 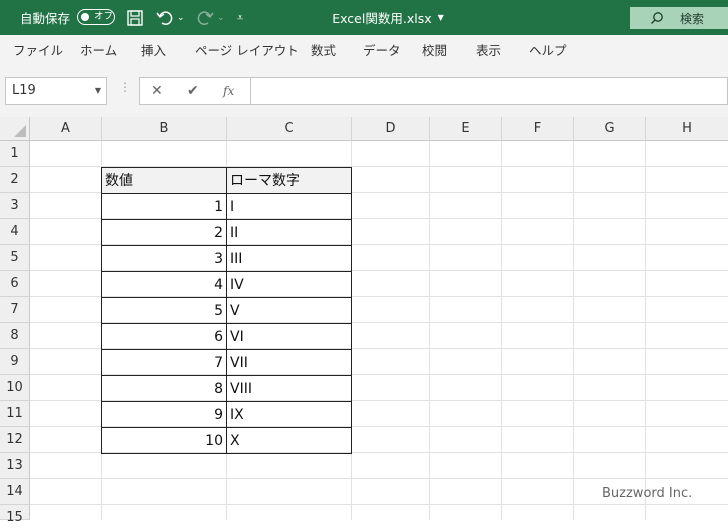 I want to click on column-header-e: E, so click(x=466, y=129).